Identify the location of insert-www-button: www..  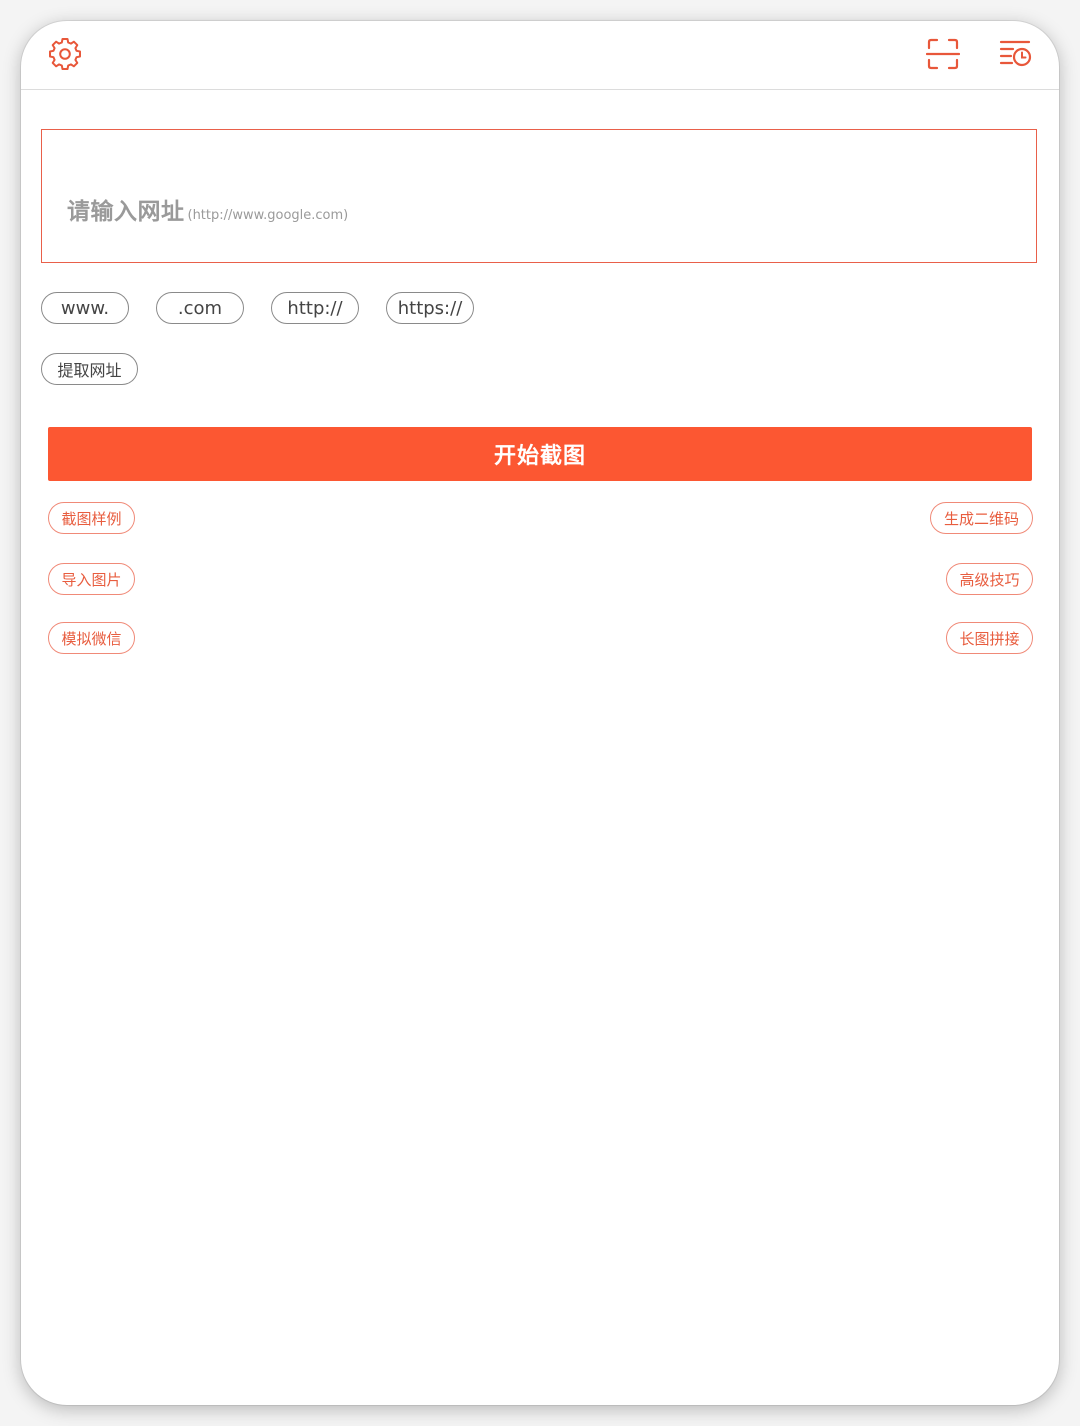
(85, 308).